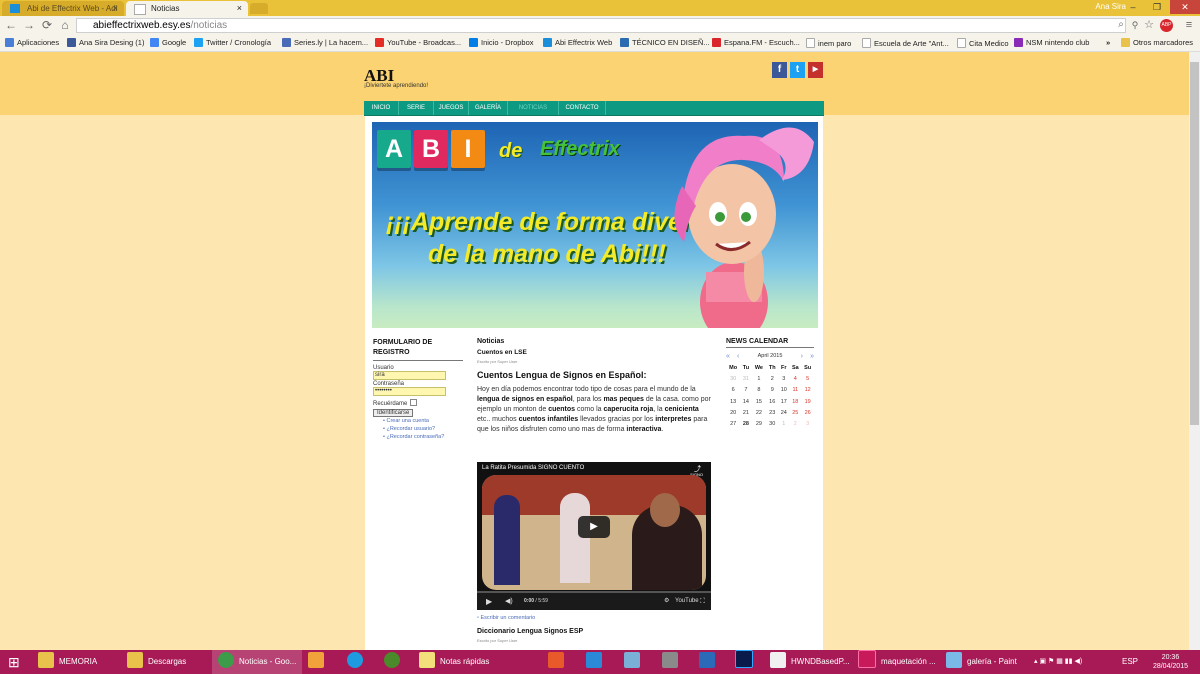  Describe the element at coordinates (1135, 25) in the screenshot. I see `extension-icon: ⚲` at that location.